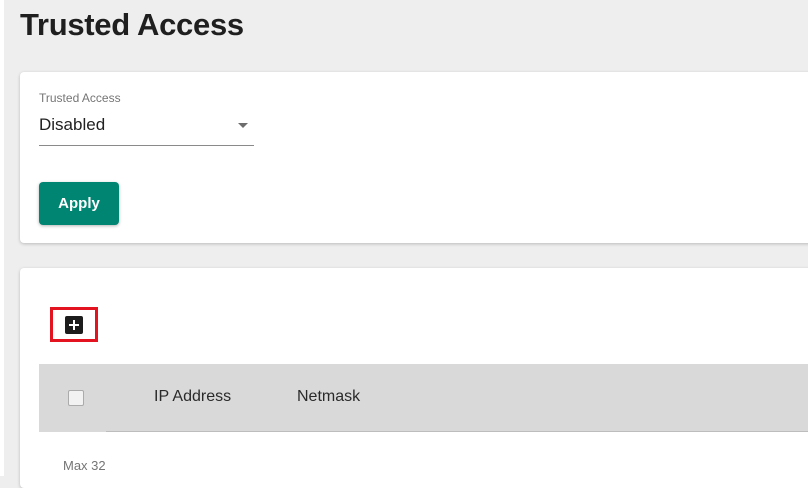 The height and width of the screenshot is (488, 808). What do you see at coordinates (84, 465) in the screenshot?
I see `max-entries-text: Max 32` at bounding box center [84, 465].